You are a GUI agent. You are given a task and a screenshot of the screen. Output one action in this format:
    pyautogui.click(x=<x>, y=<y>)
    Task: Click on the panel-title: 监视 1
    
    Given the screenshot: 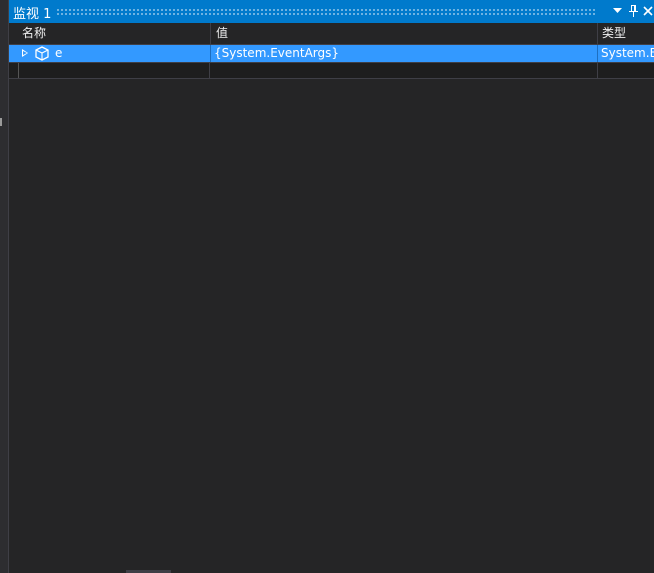 What is the action you would take?
    pyautogui.click(x=32, y=14)
    